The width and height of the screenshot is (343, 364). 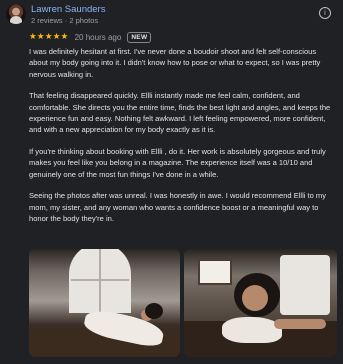 I want to click on arm, so click(x=300, y=324).